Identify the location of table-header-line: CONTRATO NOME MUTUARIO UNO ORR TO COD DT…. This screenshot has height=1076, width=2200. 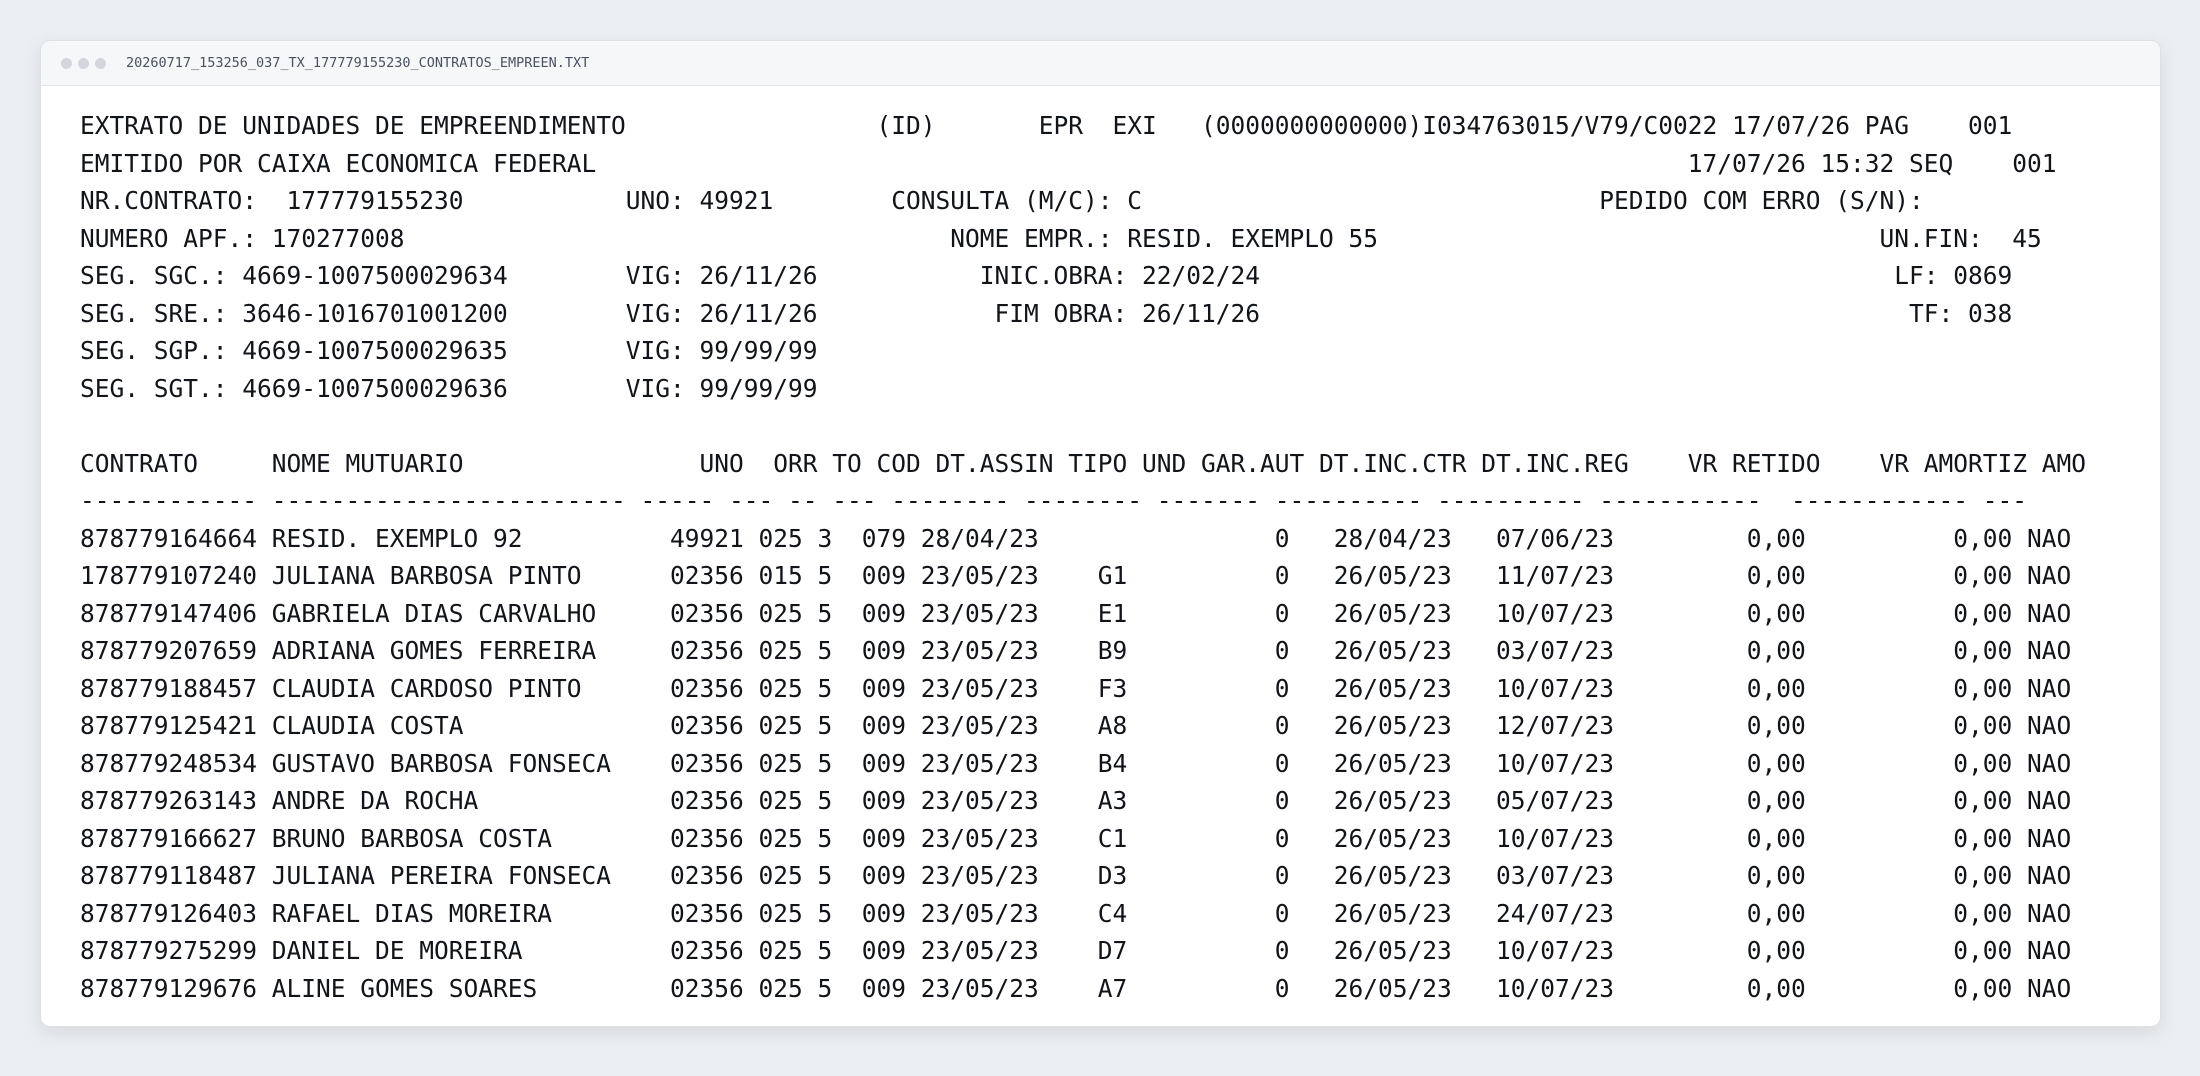
(1083, 463).